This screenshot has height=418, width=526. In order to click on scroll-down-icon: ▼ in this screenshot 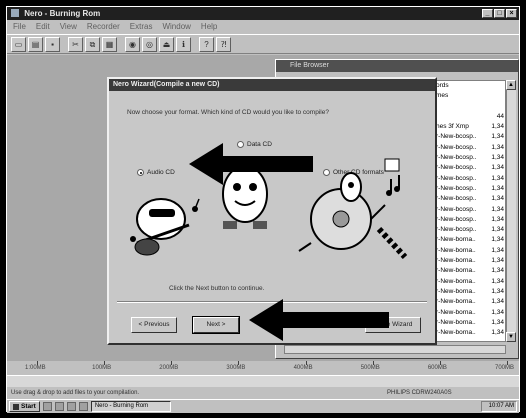, I will do `click(511, 337)`.